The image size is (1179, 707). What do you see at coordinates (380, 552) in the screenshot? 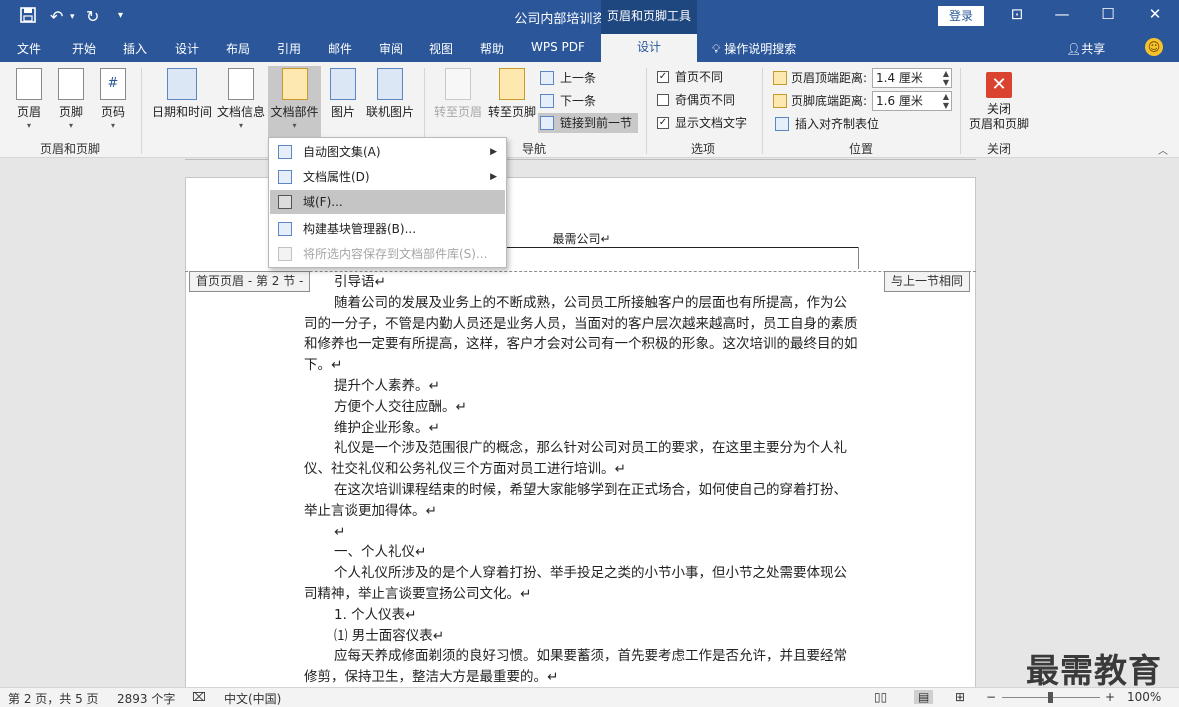
I see `paragraph: 一、个人礼仪↵` at bounding box center [380, 552].